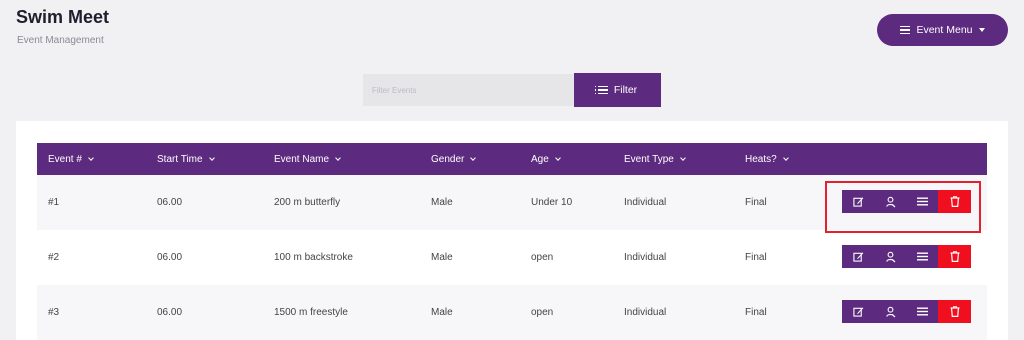 This screenshot has width=1024, height=340. I want to click on column-header-gender: Gender, so click(454, 159).